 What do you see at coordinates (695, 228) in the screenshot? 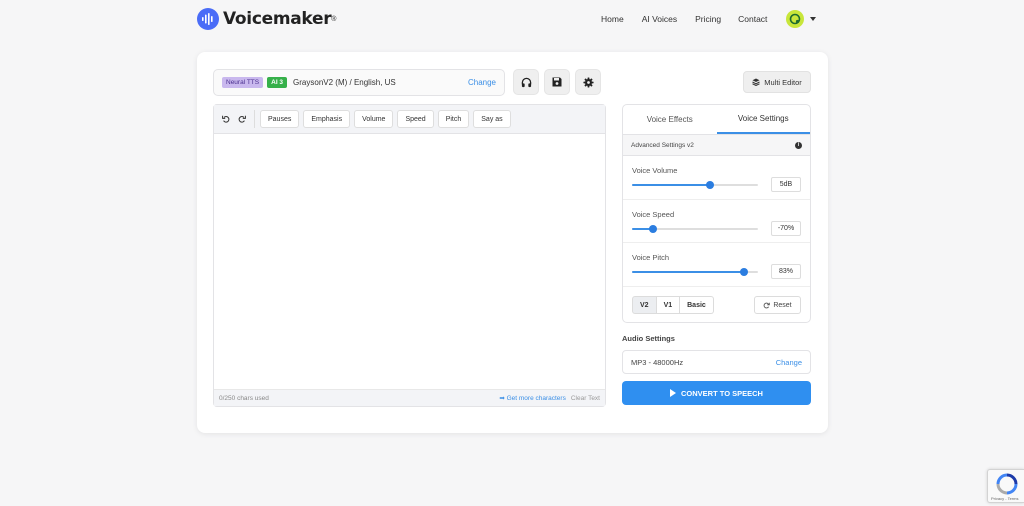
I see `speed-slider` at bounding box center [695, 228].